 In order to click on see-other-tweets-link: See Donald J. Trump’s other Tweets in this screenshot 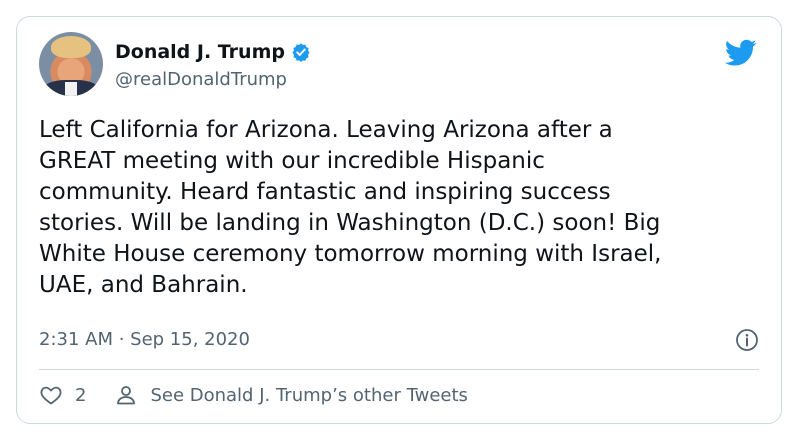, I will do `click(291, 395)`.